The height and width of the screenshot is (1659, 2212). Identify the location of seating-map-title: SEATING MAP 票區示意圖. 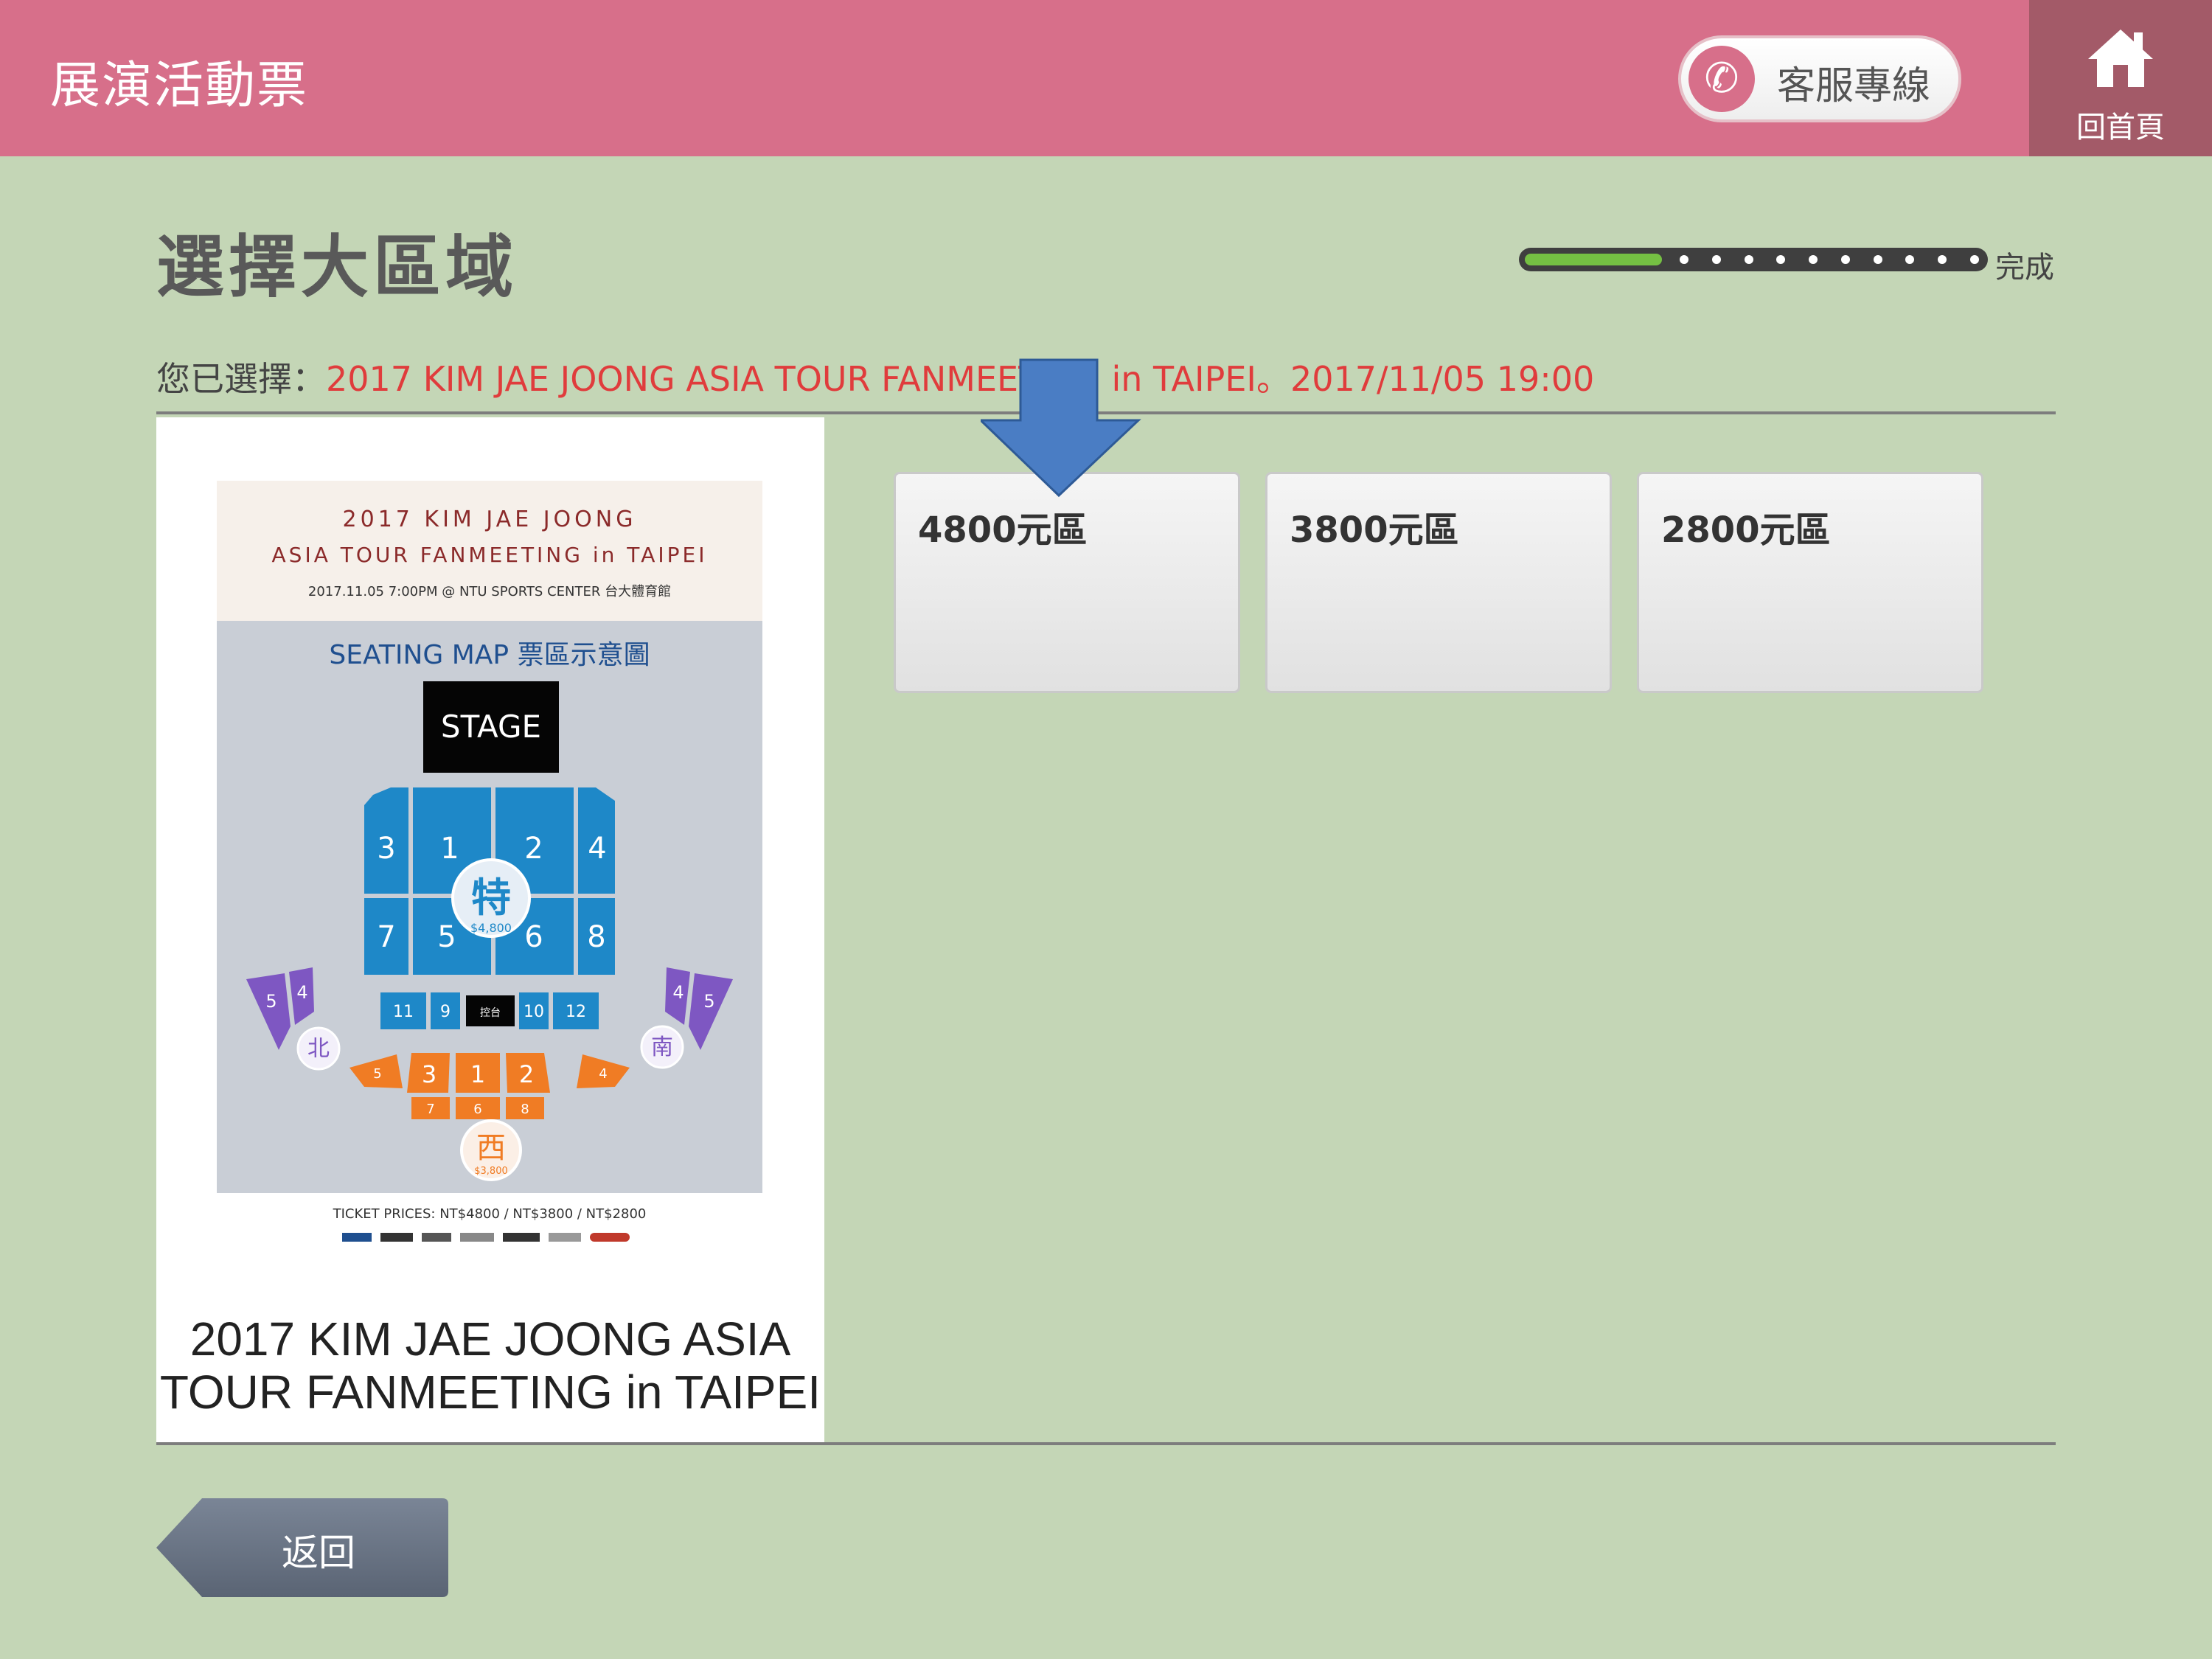
(489, 655).